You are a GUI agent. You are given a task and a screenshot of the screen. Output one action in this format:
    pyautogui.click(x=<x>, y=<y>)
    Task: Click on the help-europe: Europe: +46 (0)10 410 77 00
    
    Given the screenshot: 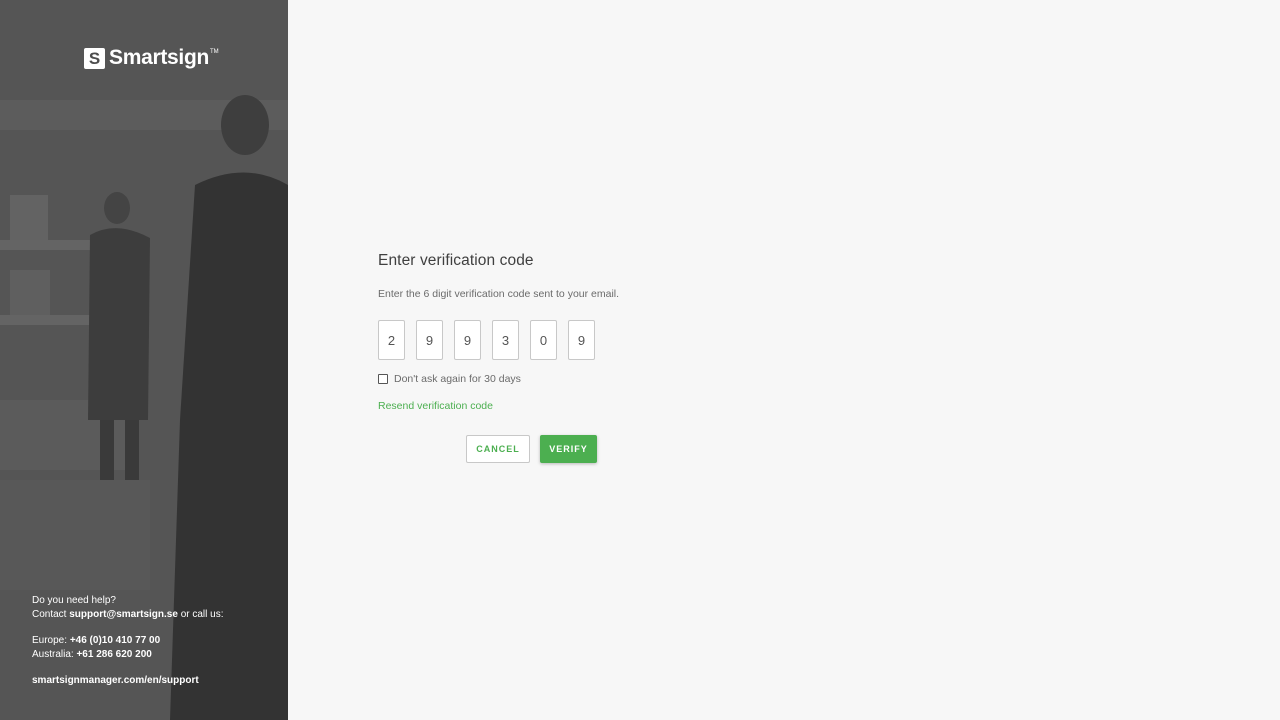 What is the action you would take?
    pyautogui.click(x=96, y=640)
    